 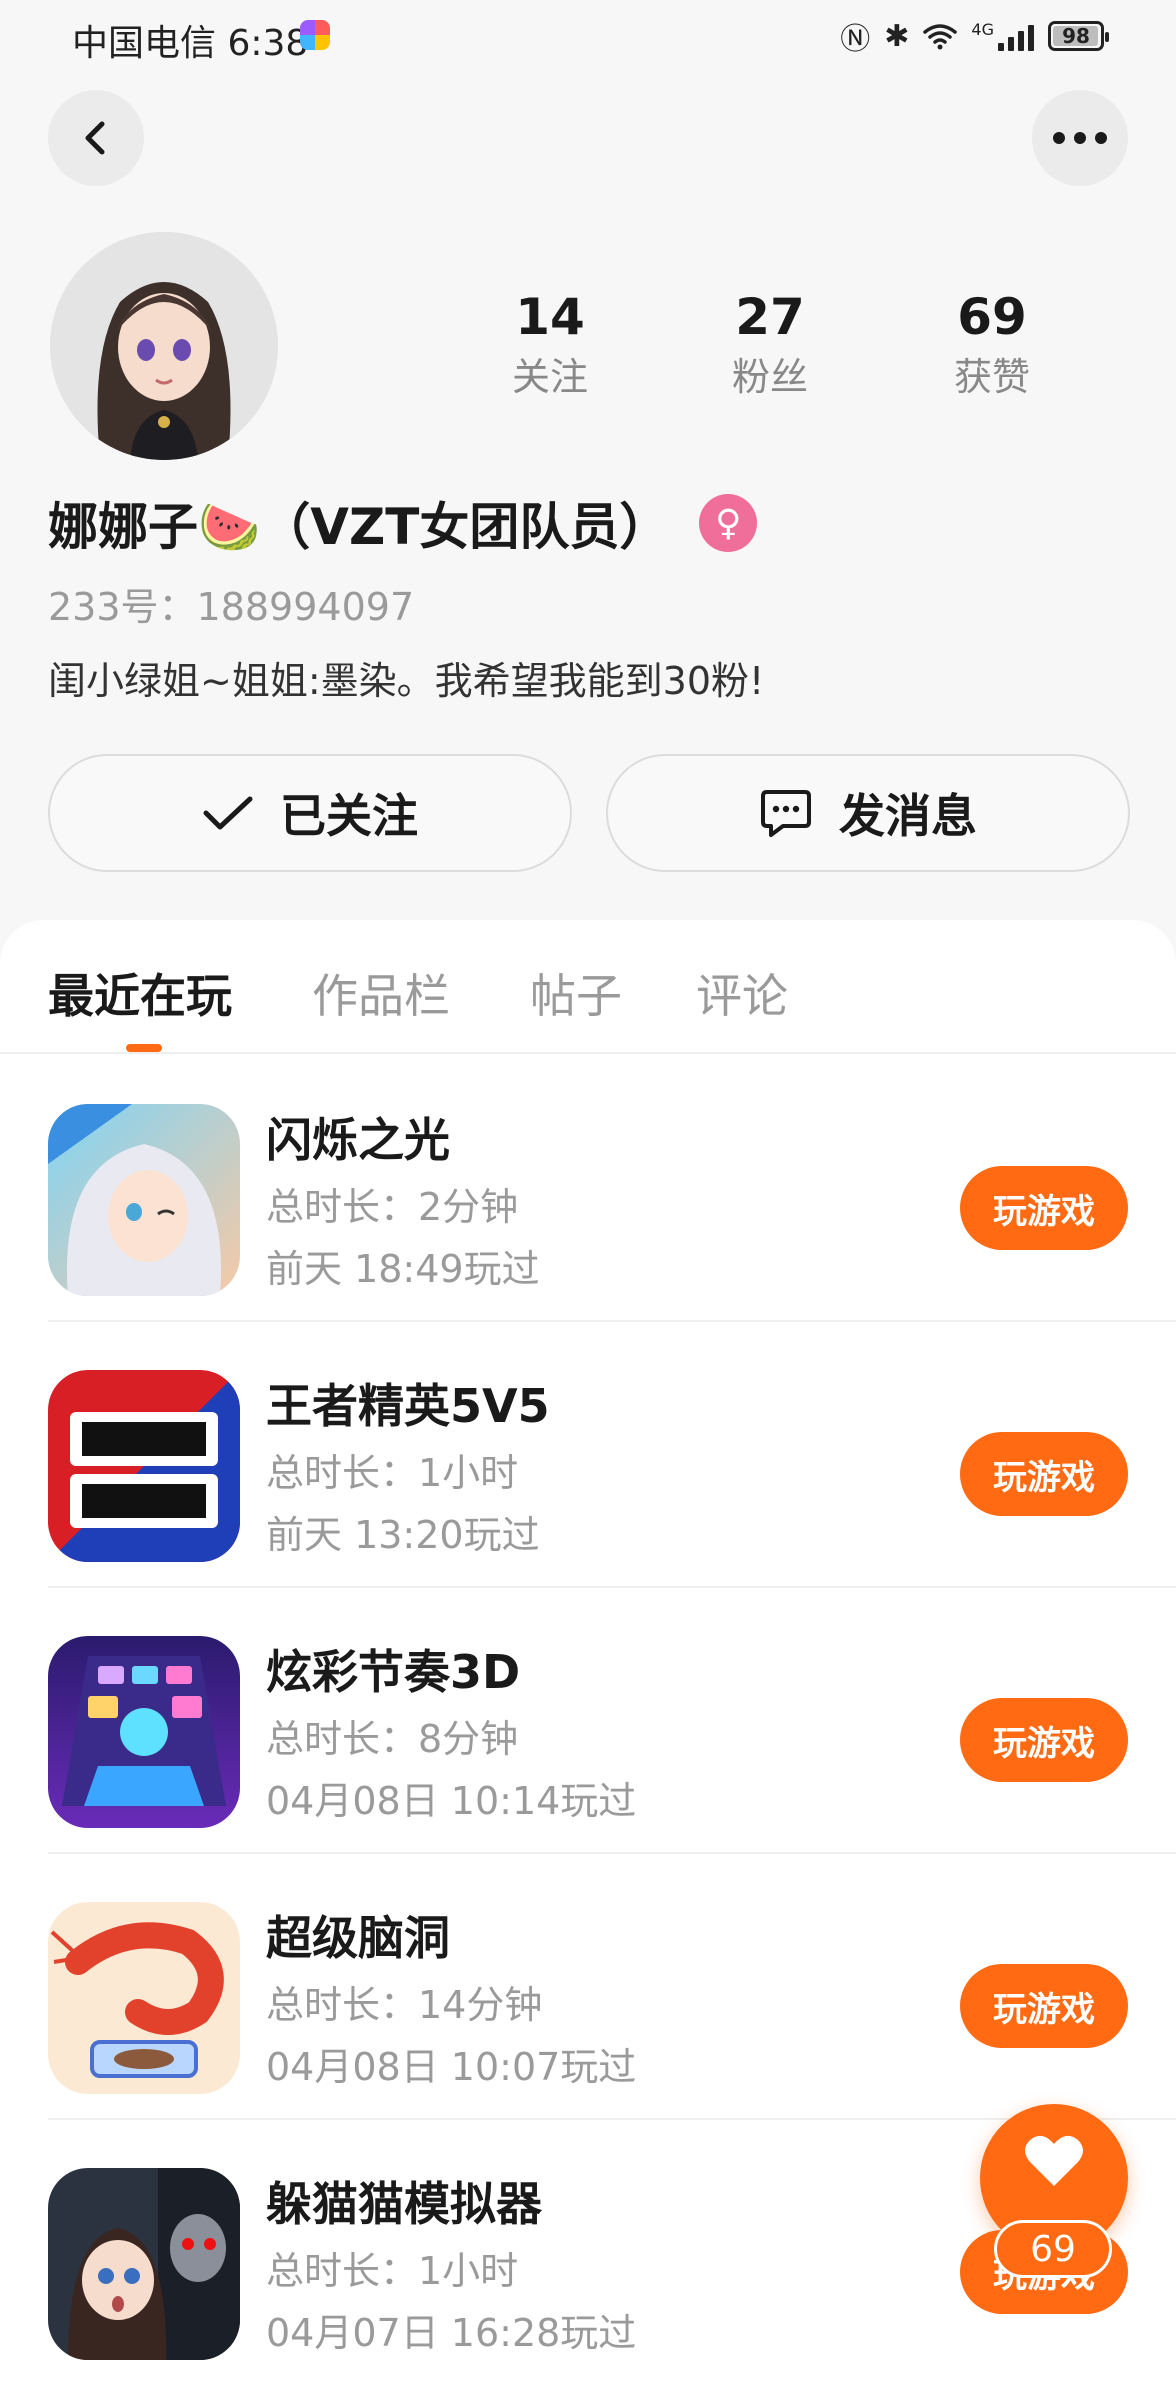 What do you see at coordinates (144, 1200) in the screenshot?
I see `anime-girl-icon` at bounding box center [144, 1200].